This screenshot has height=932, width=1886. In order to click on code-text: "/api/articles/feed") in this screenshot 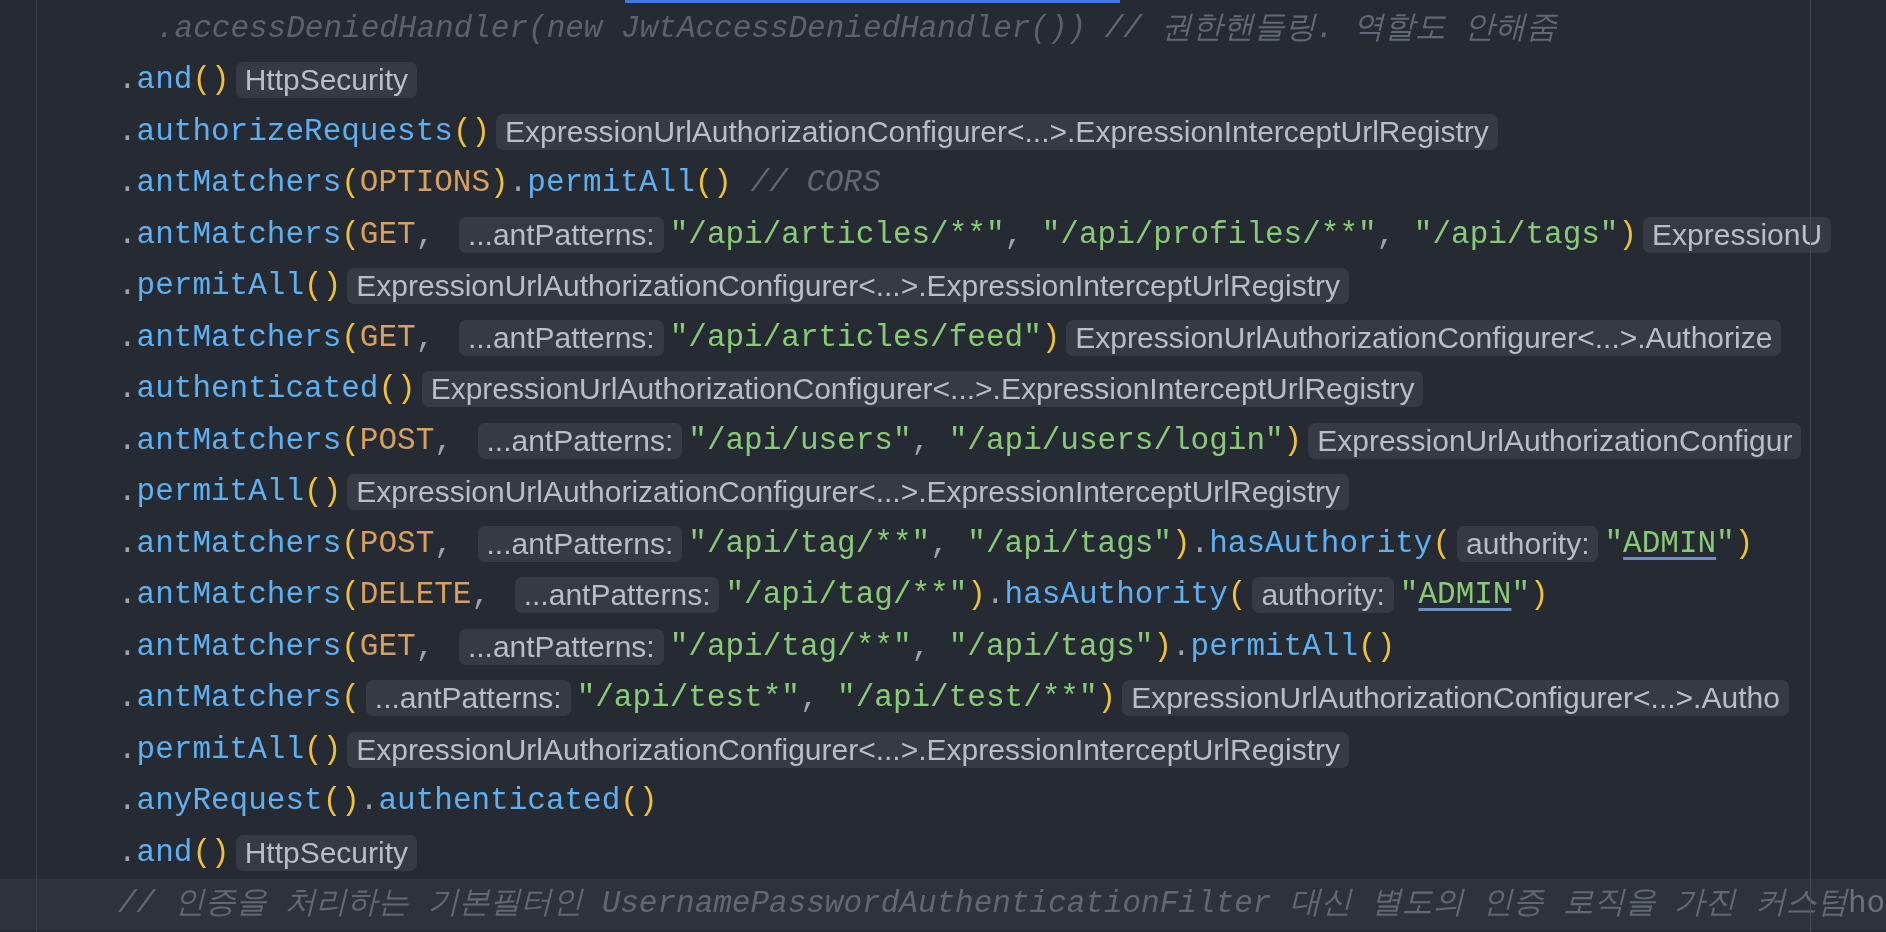, I will do `click(865, 337)`.